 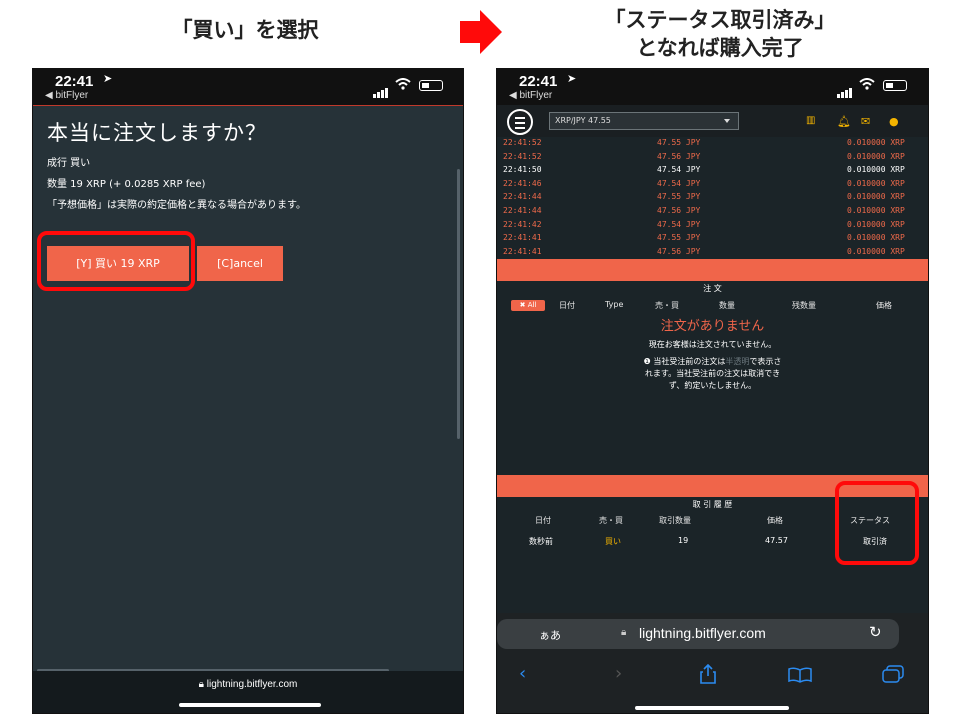 What do you see at coordinates (176, 205) in the screenshot?
I see `dialog-price-notice: 「予想価格」は実際の約定価格と異なる場合があります。` at bounding box center [176, 205].